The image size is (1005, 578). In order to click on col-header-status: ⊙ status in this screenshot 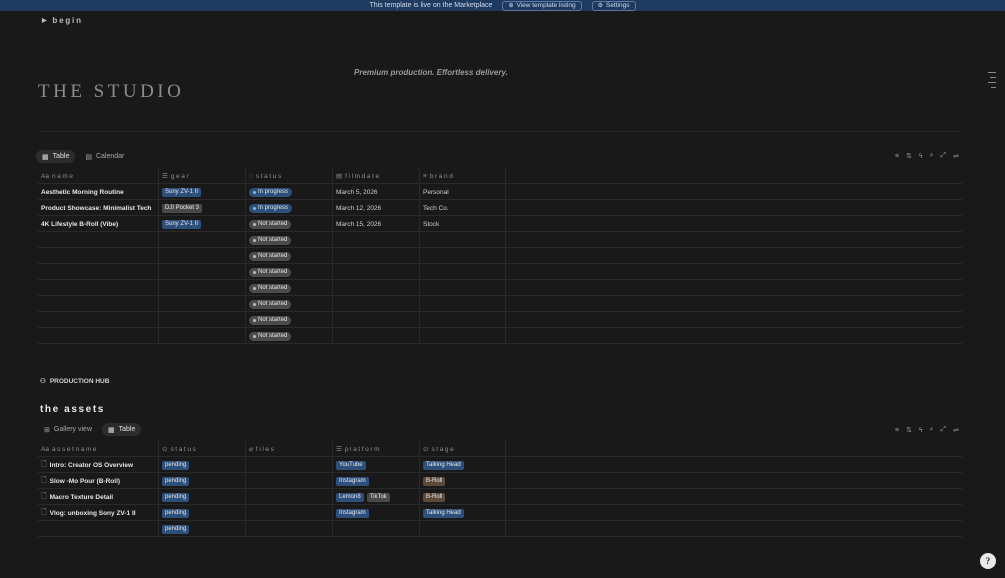, I will do `click(202, 449)`.